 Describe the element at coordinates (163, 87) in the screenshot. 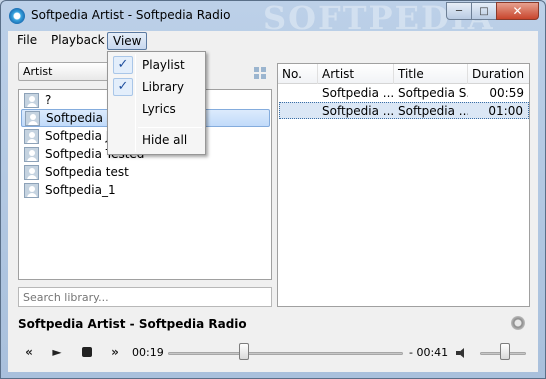

I see `menu-item-label: Library` at that location.